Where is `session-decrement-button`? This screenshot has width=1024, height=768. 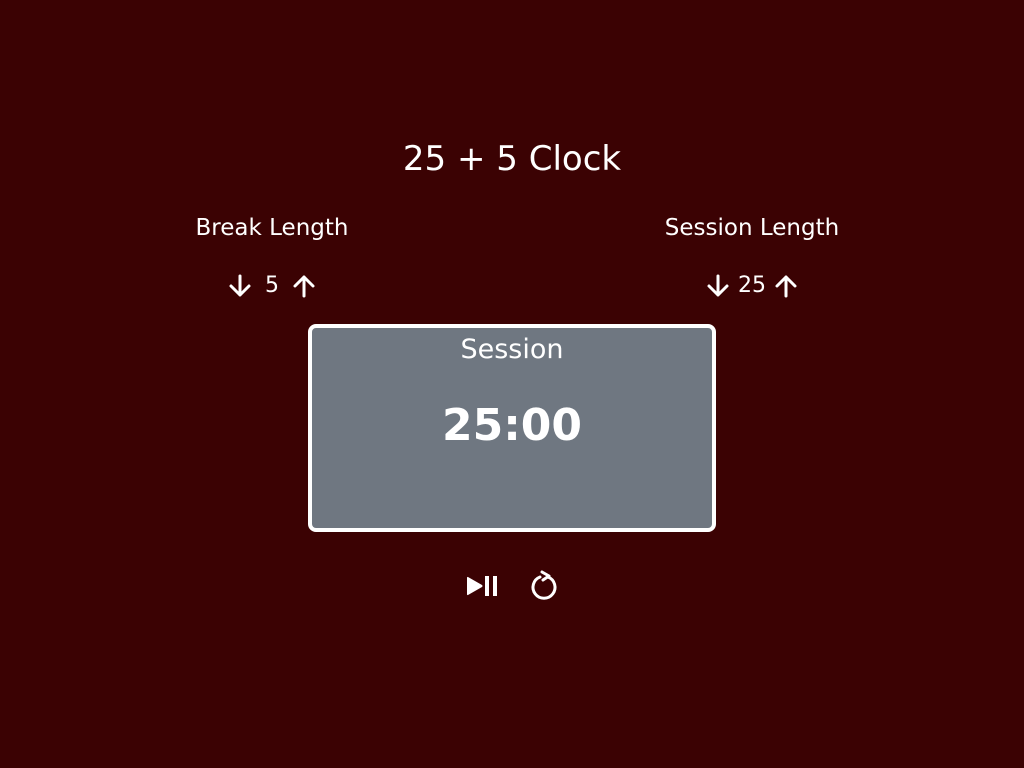 session-decrement-button is located at coordinates (718, 286).